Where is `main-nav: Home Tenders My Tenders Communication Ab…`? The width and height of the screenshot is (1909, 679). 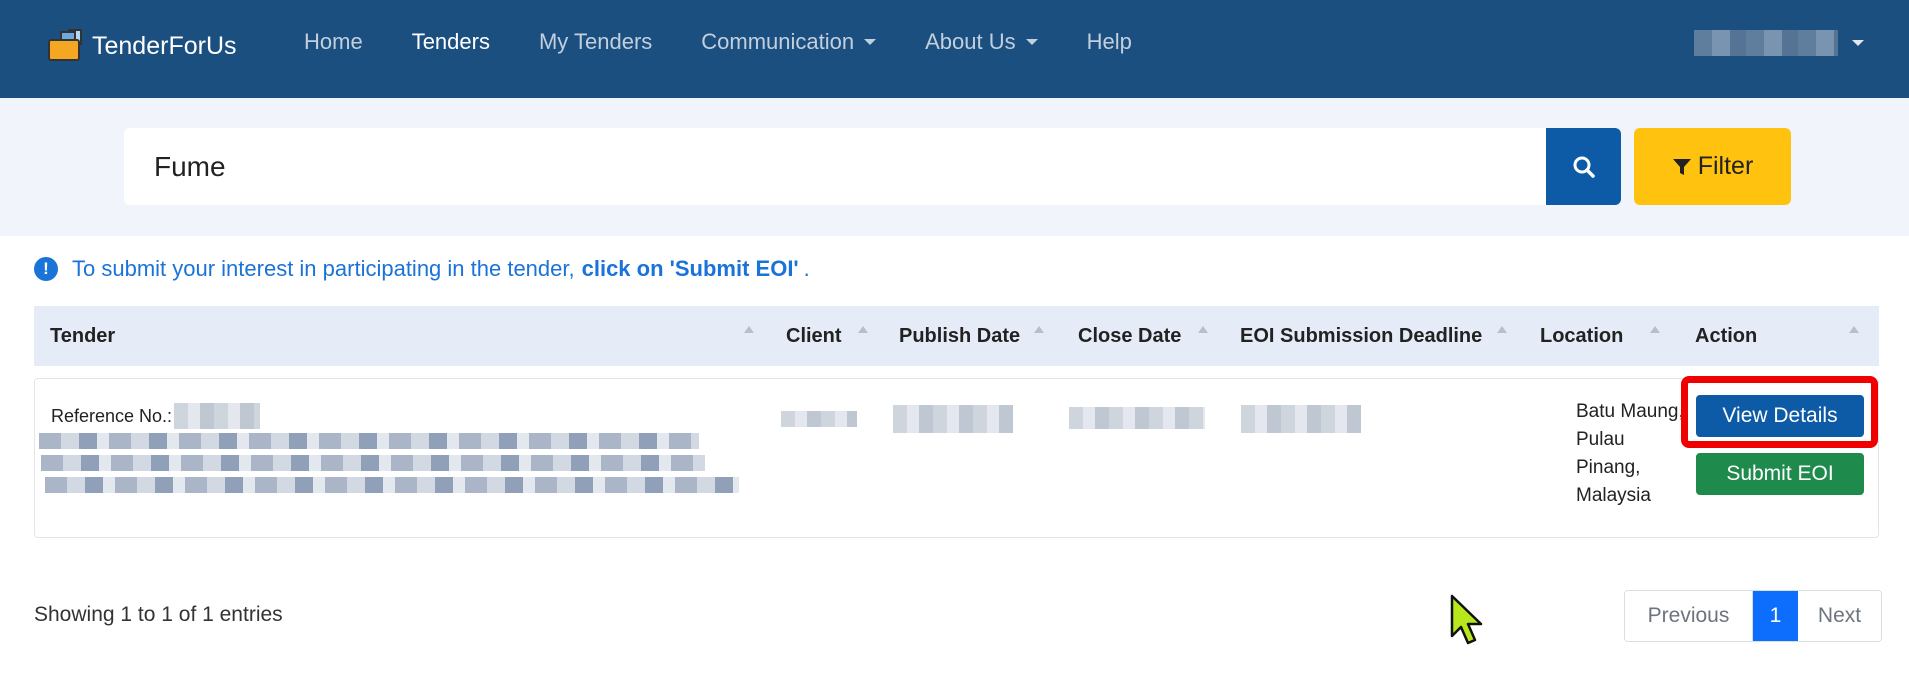 main-nav: Home Tenders My Tenders Communication Ab… is located at coordinates (742, 42).